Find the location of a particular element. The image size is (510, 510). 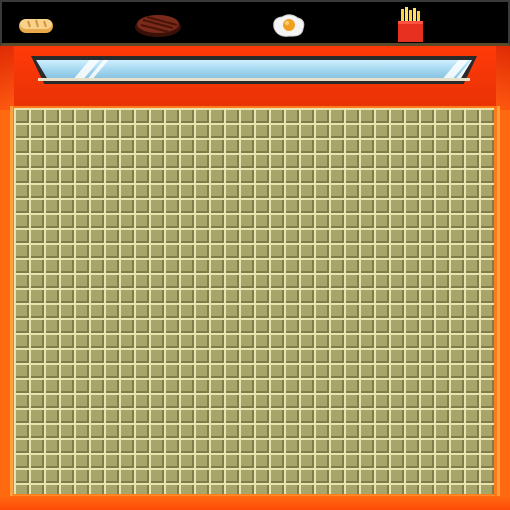

inventory-slot-steak is located at coordinates (158, 25).